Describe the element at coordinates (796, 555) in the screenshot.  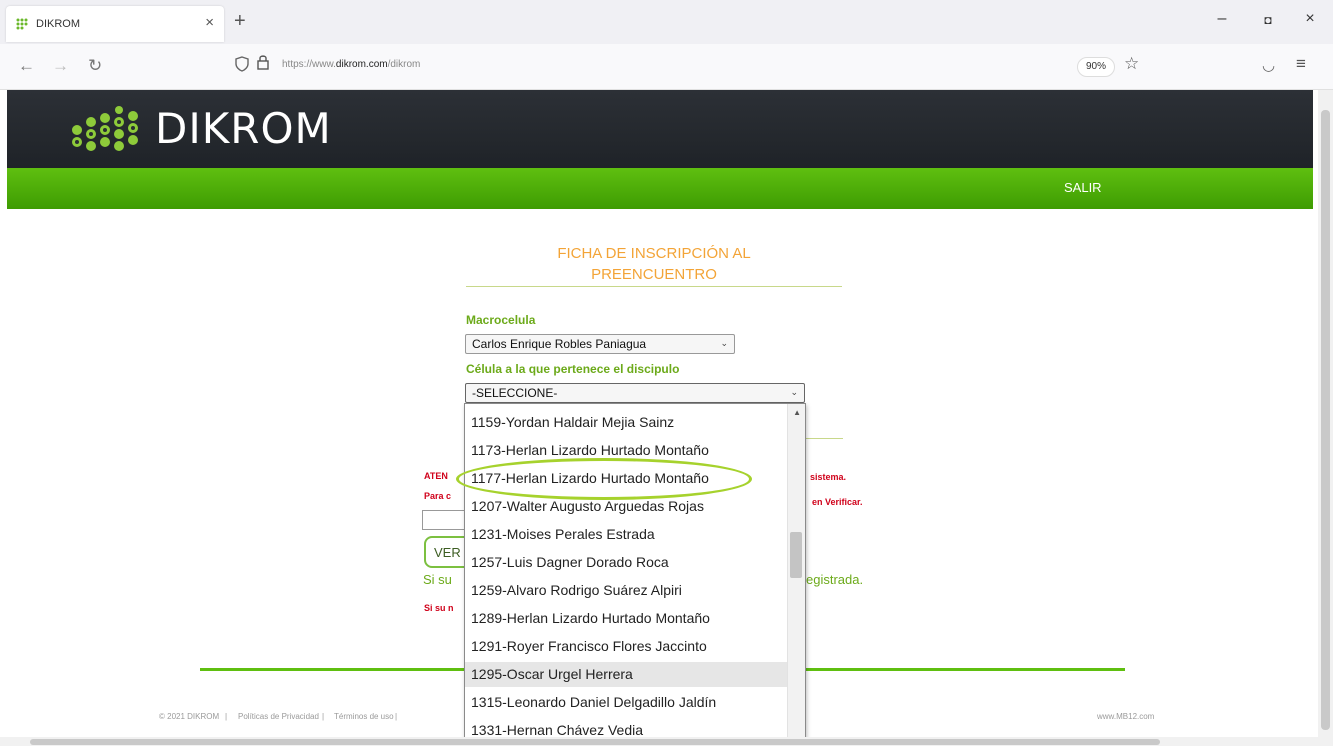
I see `dropdown-scroll-thumb` at that location.